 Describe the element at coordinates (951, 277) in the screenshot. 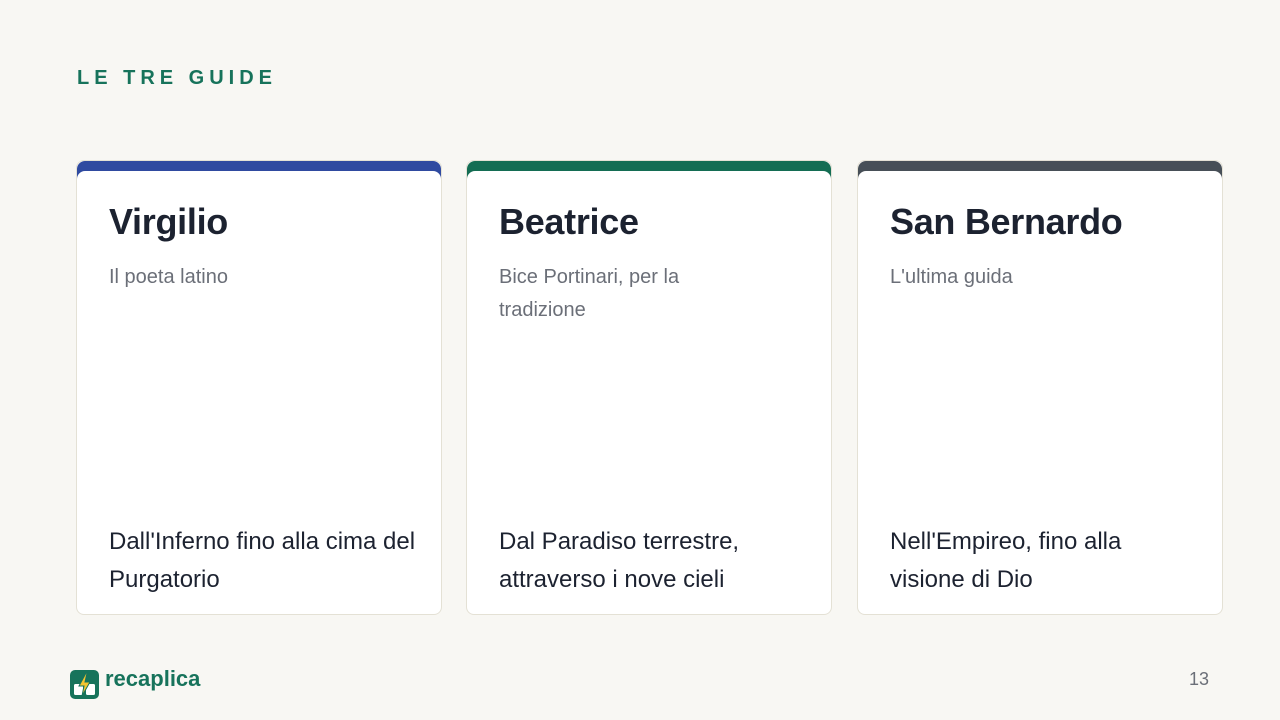

I see `card-subtitle: L'ultima guida` at that location.